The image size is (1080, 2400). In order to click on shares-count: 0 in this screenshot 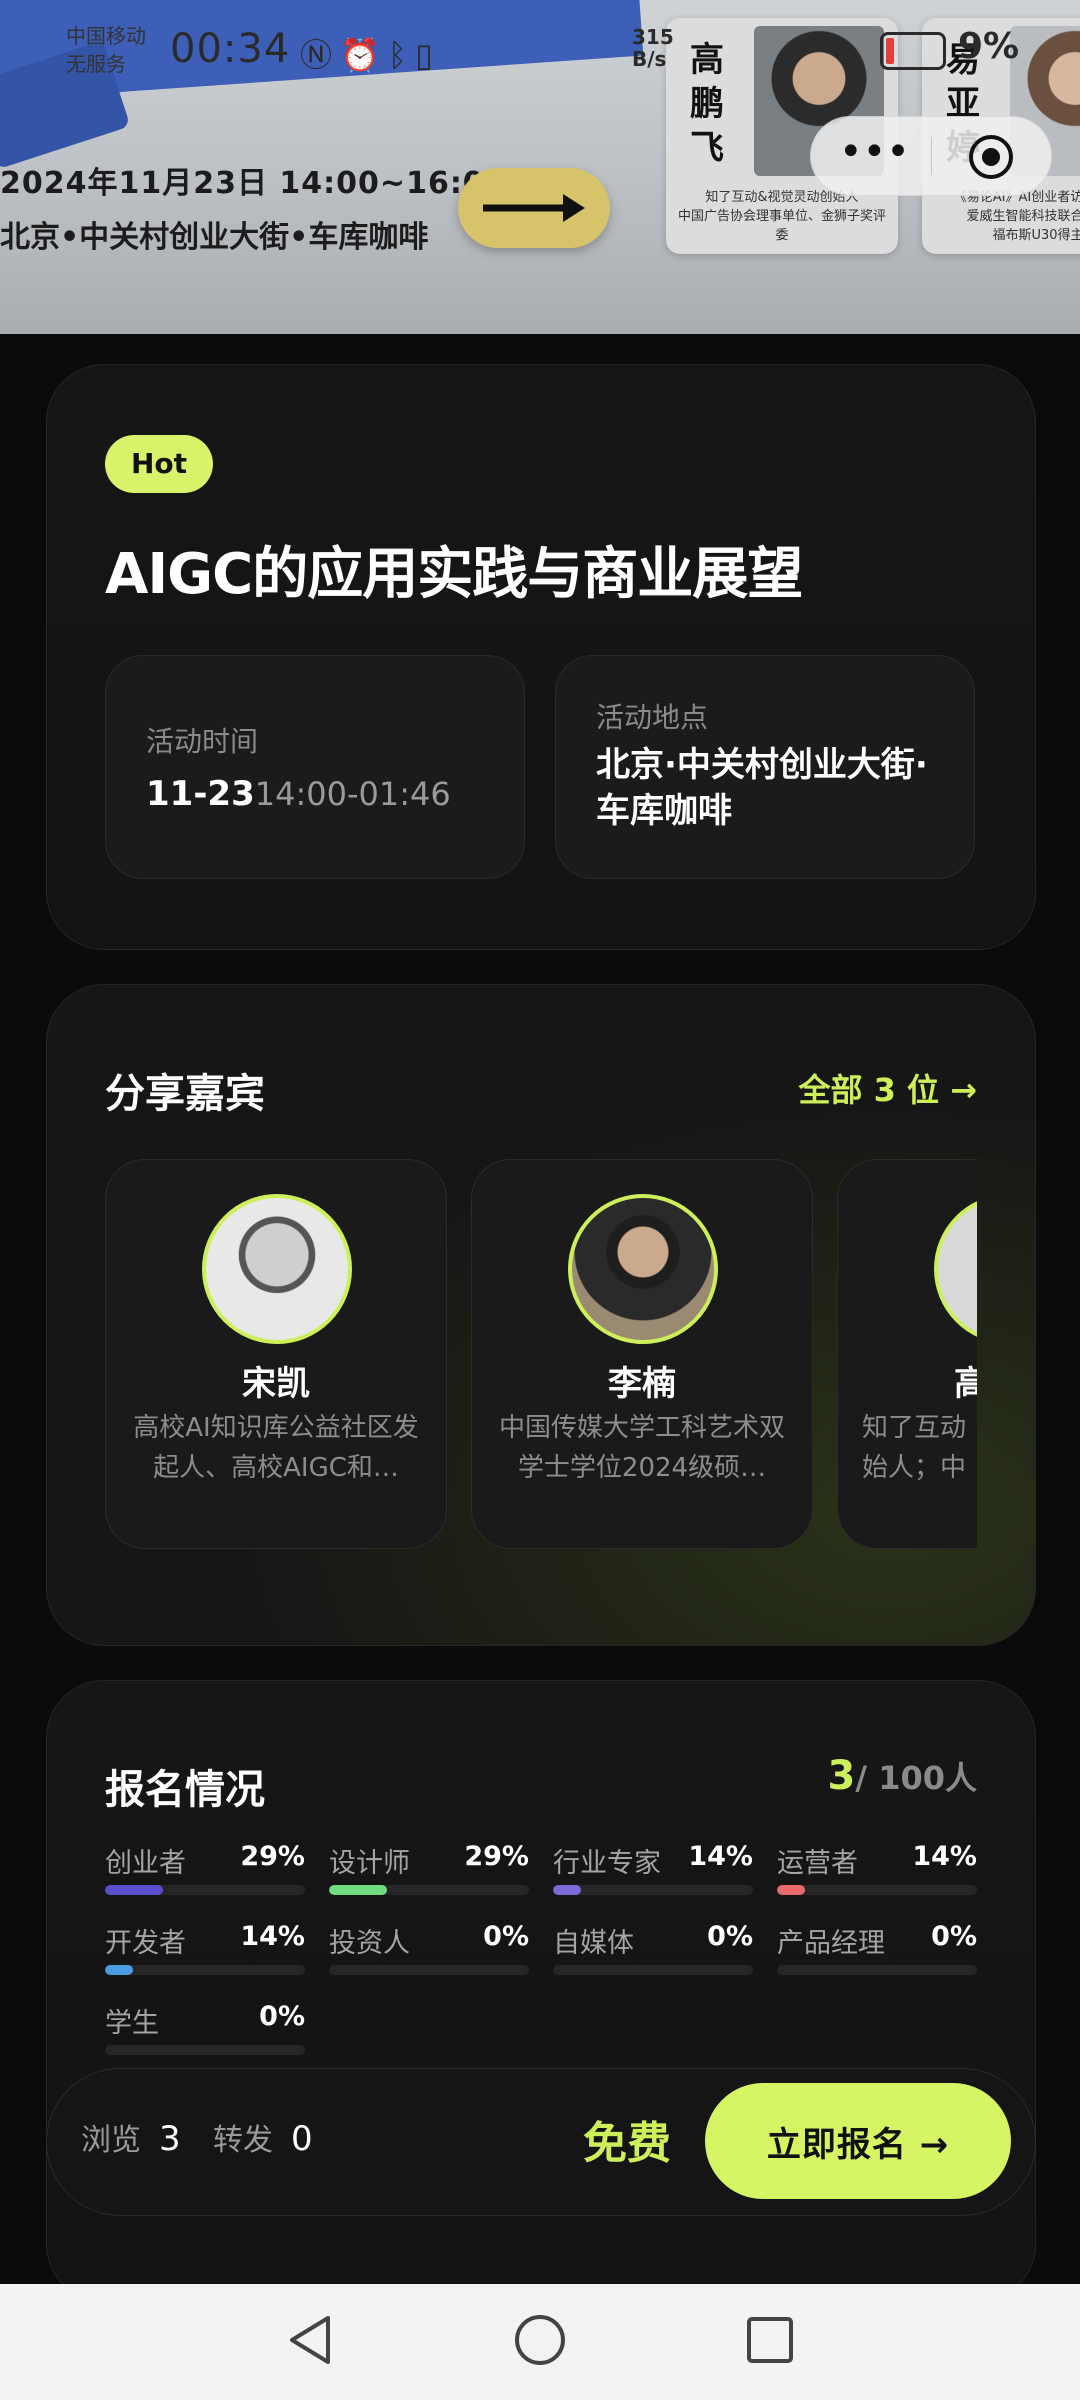, I will do `click(302, 2139)`.